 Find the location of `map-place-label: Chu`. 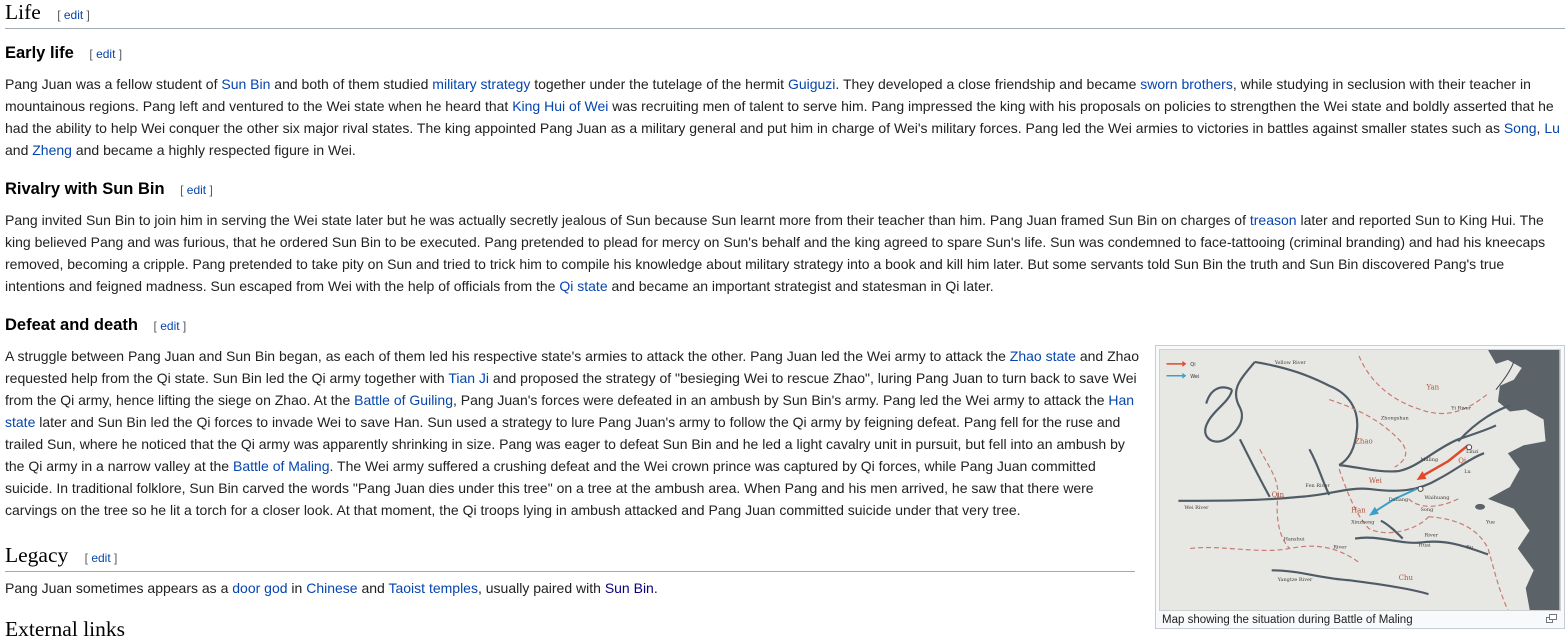

map-place-label: Chu is located at coordinates (1406, 578).